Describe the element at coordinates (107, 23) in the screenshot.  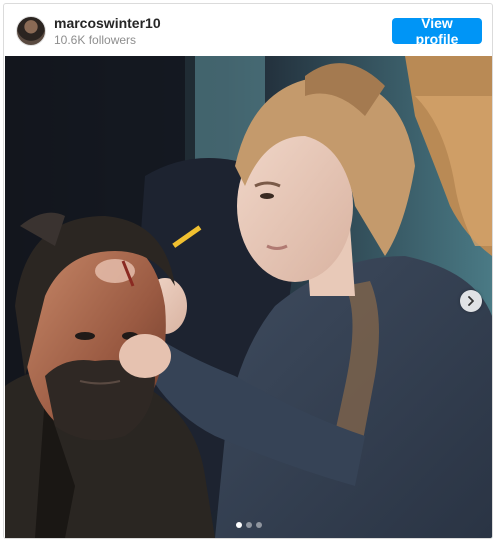
I see `username: marcoswinter10` at that location.